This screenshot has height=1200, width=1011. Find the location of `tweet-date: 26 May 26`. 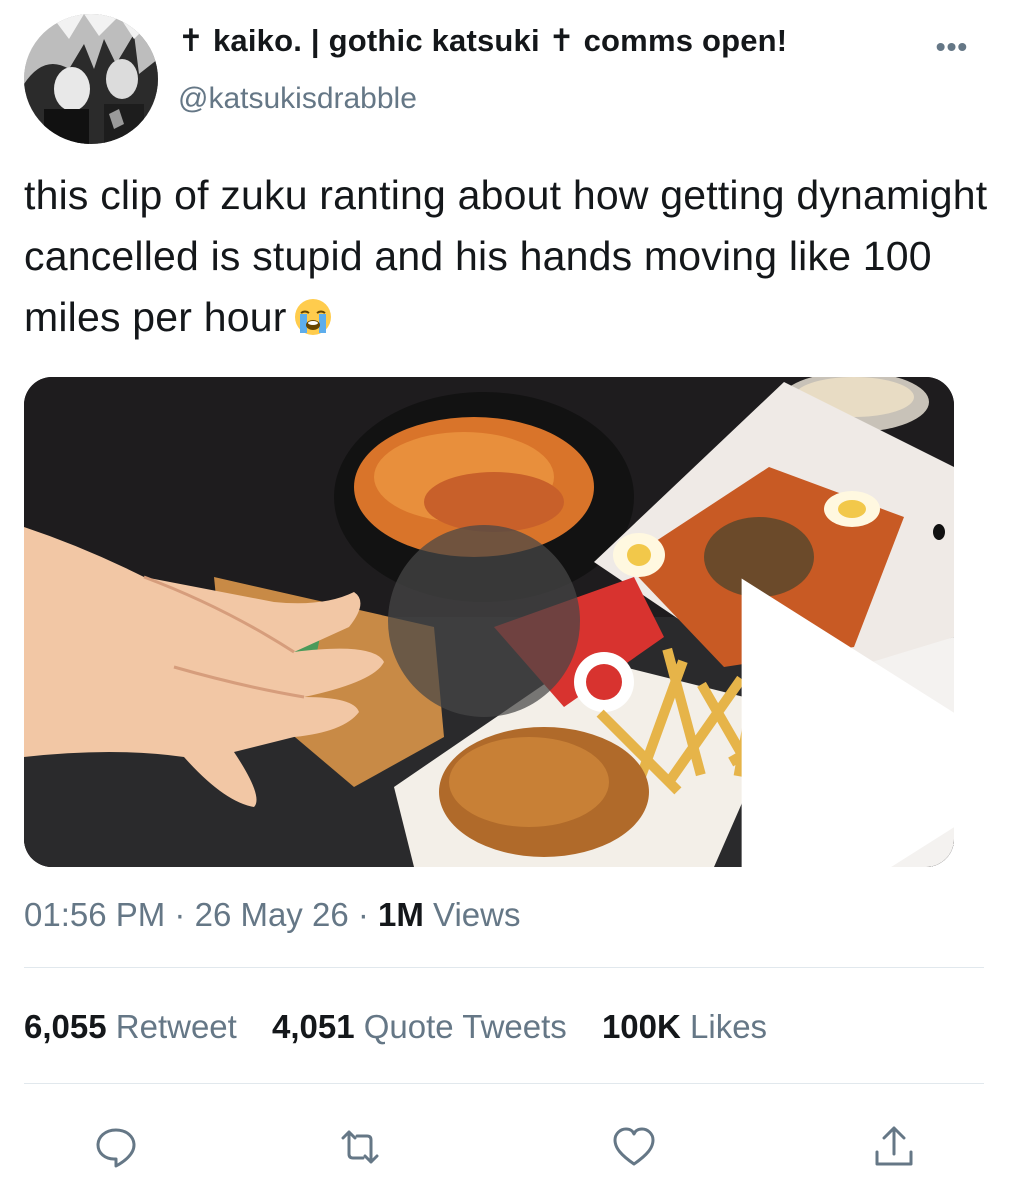

tweet-date: 26 May 26 is located at coordinates (272, 914).